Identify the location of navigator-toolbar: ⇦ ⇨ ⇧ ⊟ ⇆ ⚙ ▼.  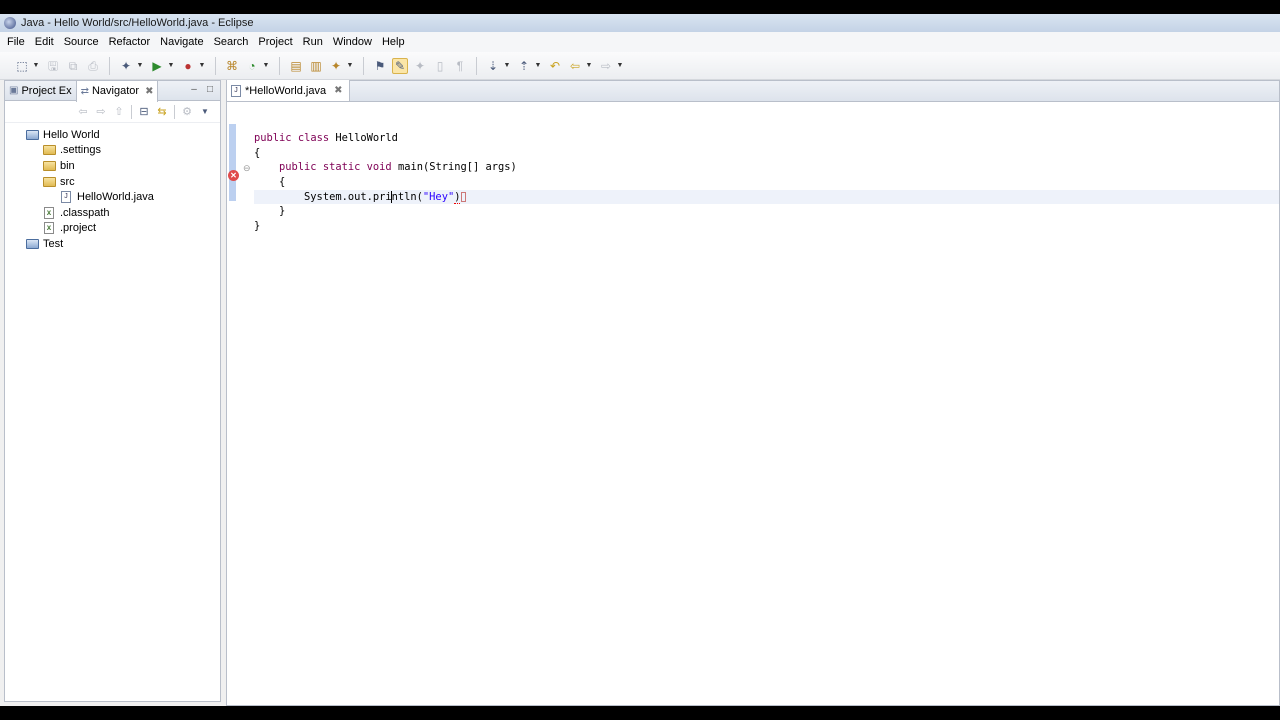
(112, 112).